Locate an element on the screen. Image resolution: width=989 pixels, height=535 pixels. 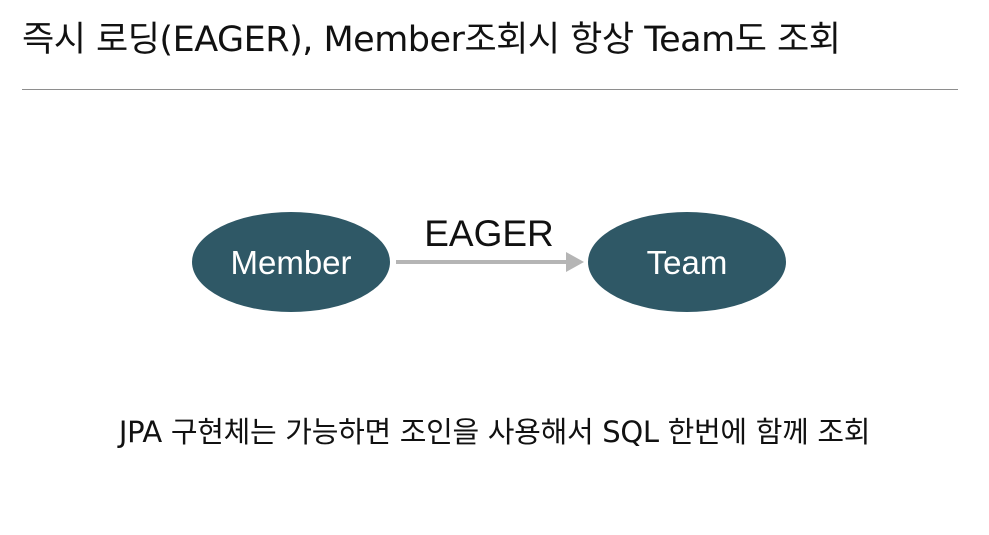
eager-arrowhead is located at coordinates (575, 262).